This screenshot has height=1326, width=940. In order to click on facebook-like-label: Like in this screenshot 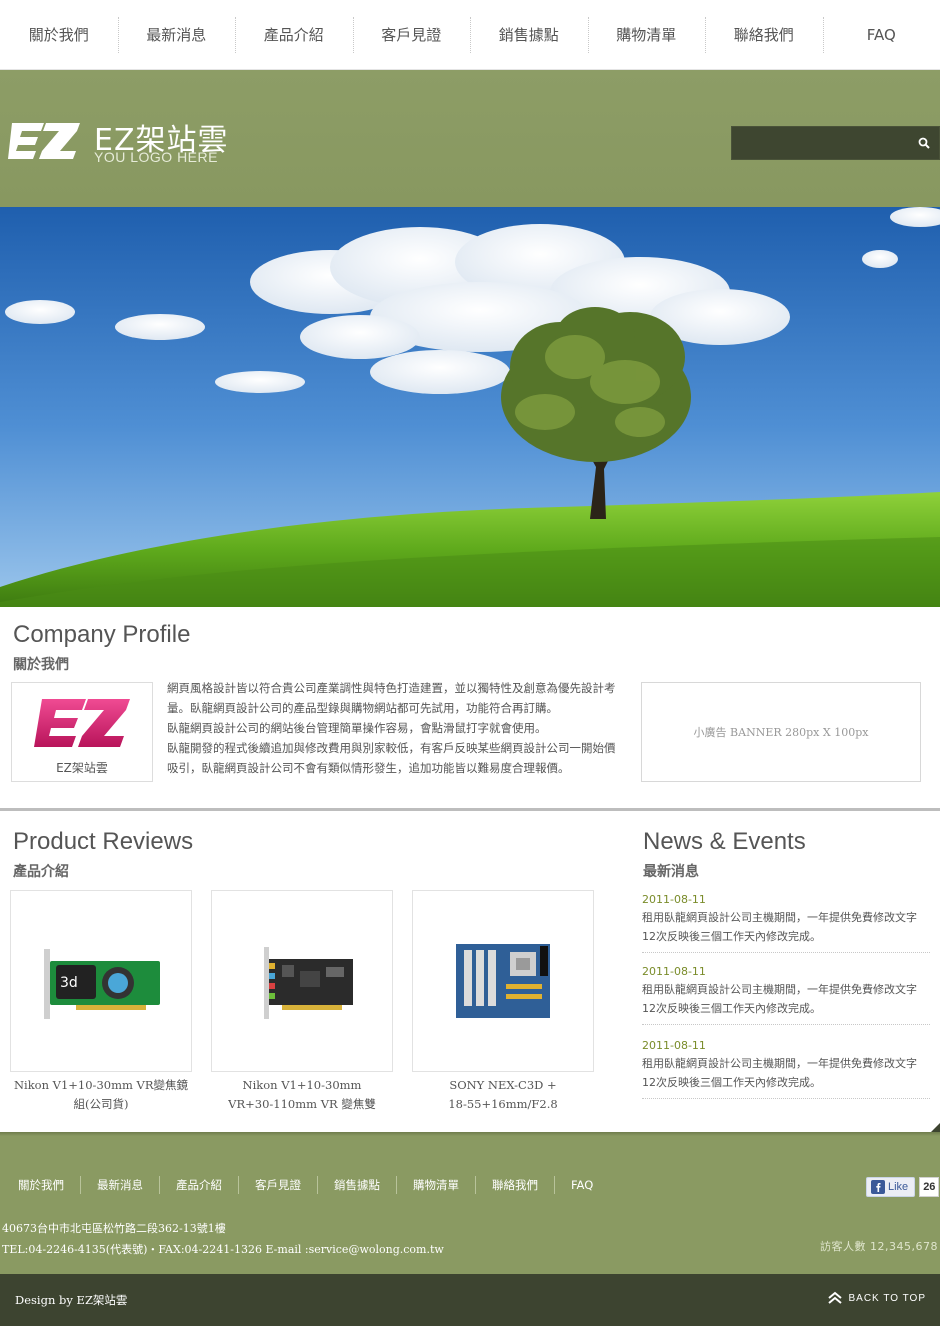, I will do `click(898, 1187)`.